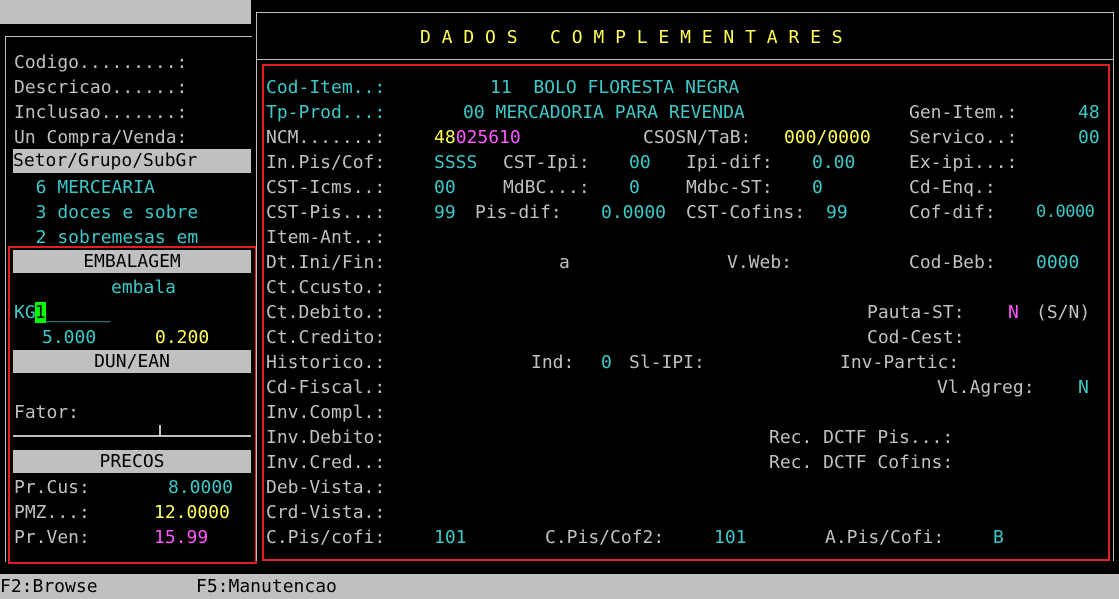 The height and width of the screenshot is (599, 1119). What do you see at coordinates (266, 586) in the screenshot?
I see `f5-manutencao-key: F5:Manutencao` at bounding box center [266, 586].